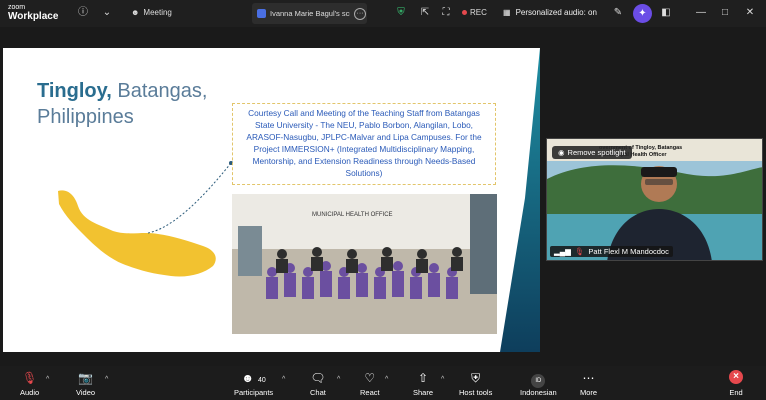  Describe the element at coordinates (507, 12) in the screenshot. I see `grid-icon: ▦` at that location.